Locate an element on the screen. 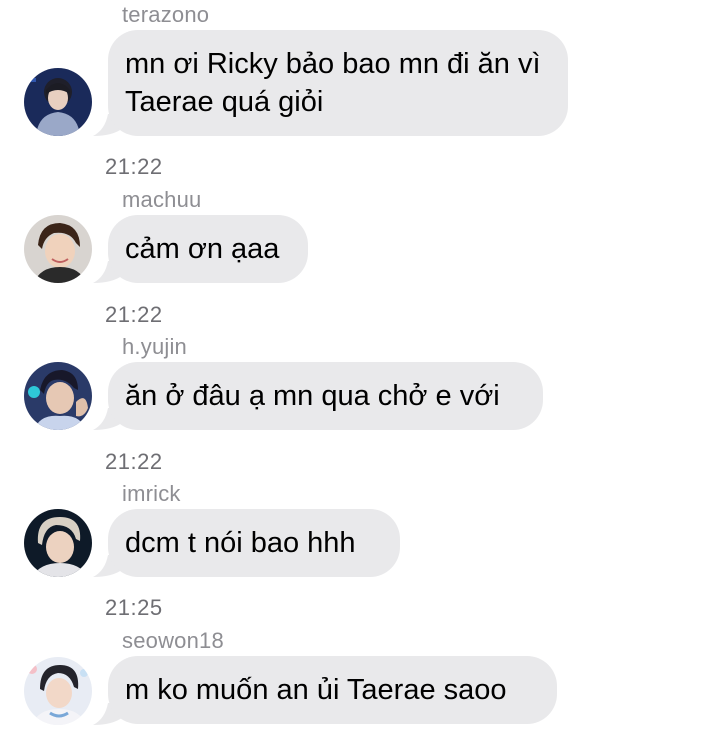 This screenshot has height=735, width=720. sender-name: terazono is located at coordinates (166, 14).